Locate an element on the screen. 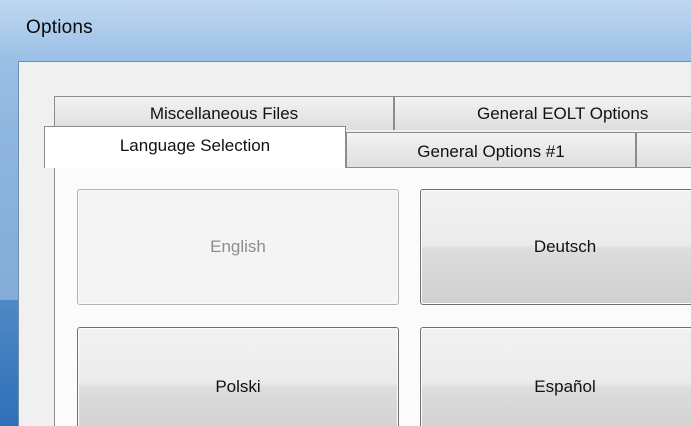  english-button-label: English is located at coordinates (238, 246).